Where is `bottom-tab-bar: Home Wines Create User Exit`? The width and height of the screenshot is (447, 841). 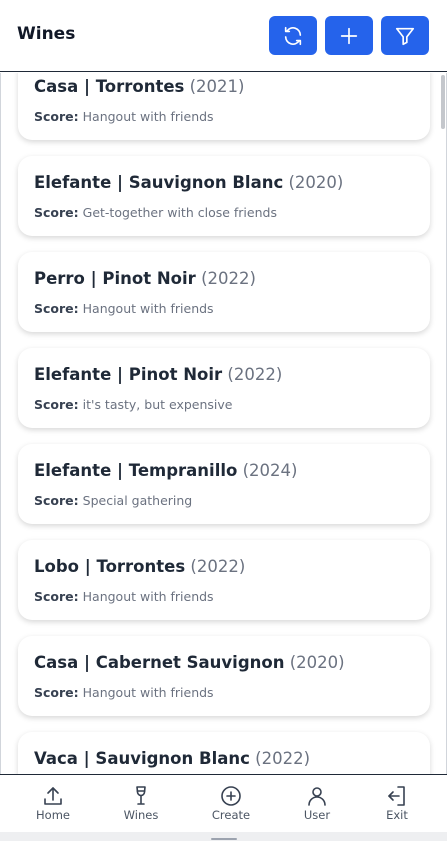
bottom-tab-bar: Home Wines Create User Exit is located at coordinates (223, 803).